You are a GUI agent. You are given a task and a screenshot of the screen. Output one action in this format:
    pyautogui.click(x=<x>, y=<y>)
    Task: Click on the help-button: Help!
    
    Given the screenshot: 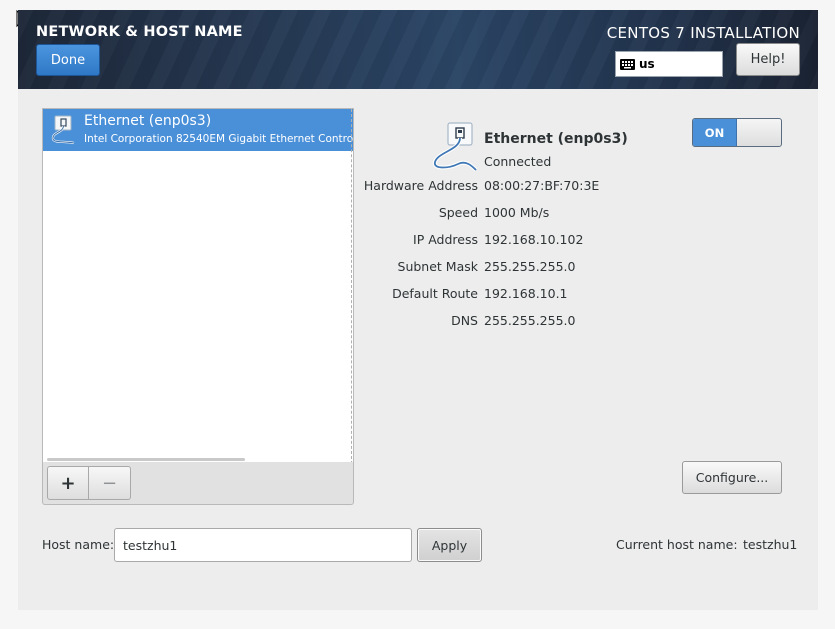 What is the action you would take?
    pyautogui.click(x=768, y=59)
    